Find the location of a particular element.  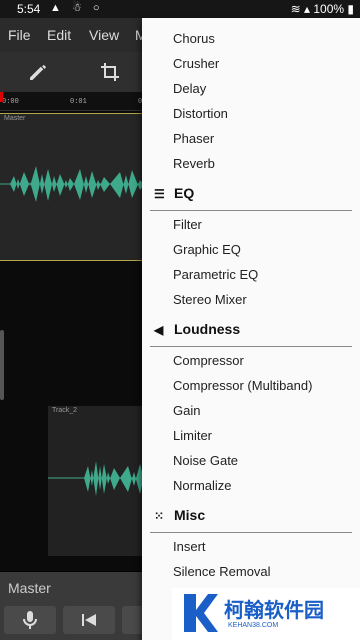

menu-file: File is located at coordinates (19, 35).